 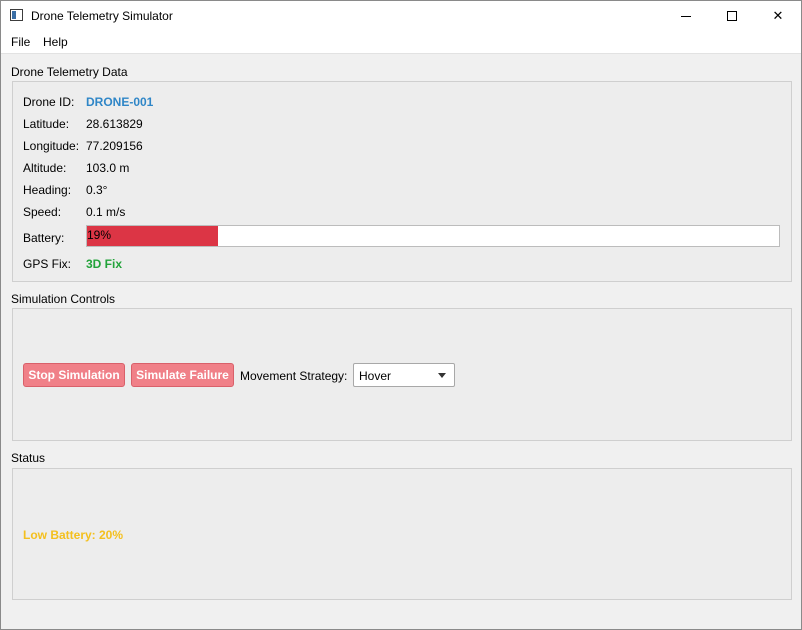 I want to click on menu-bar: File Help, so click(x=401, y=42).